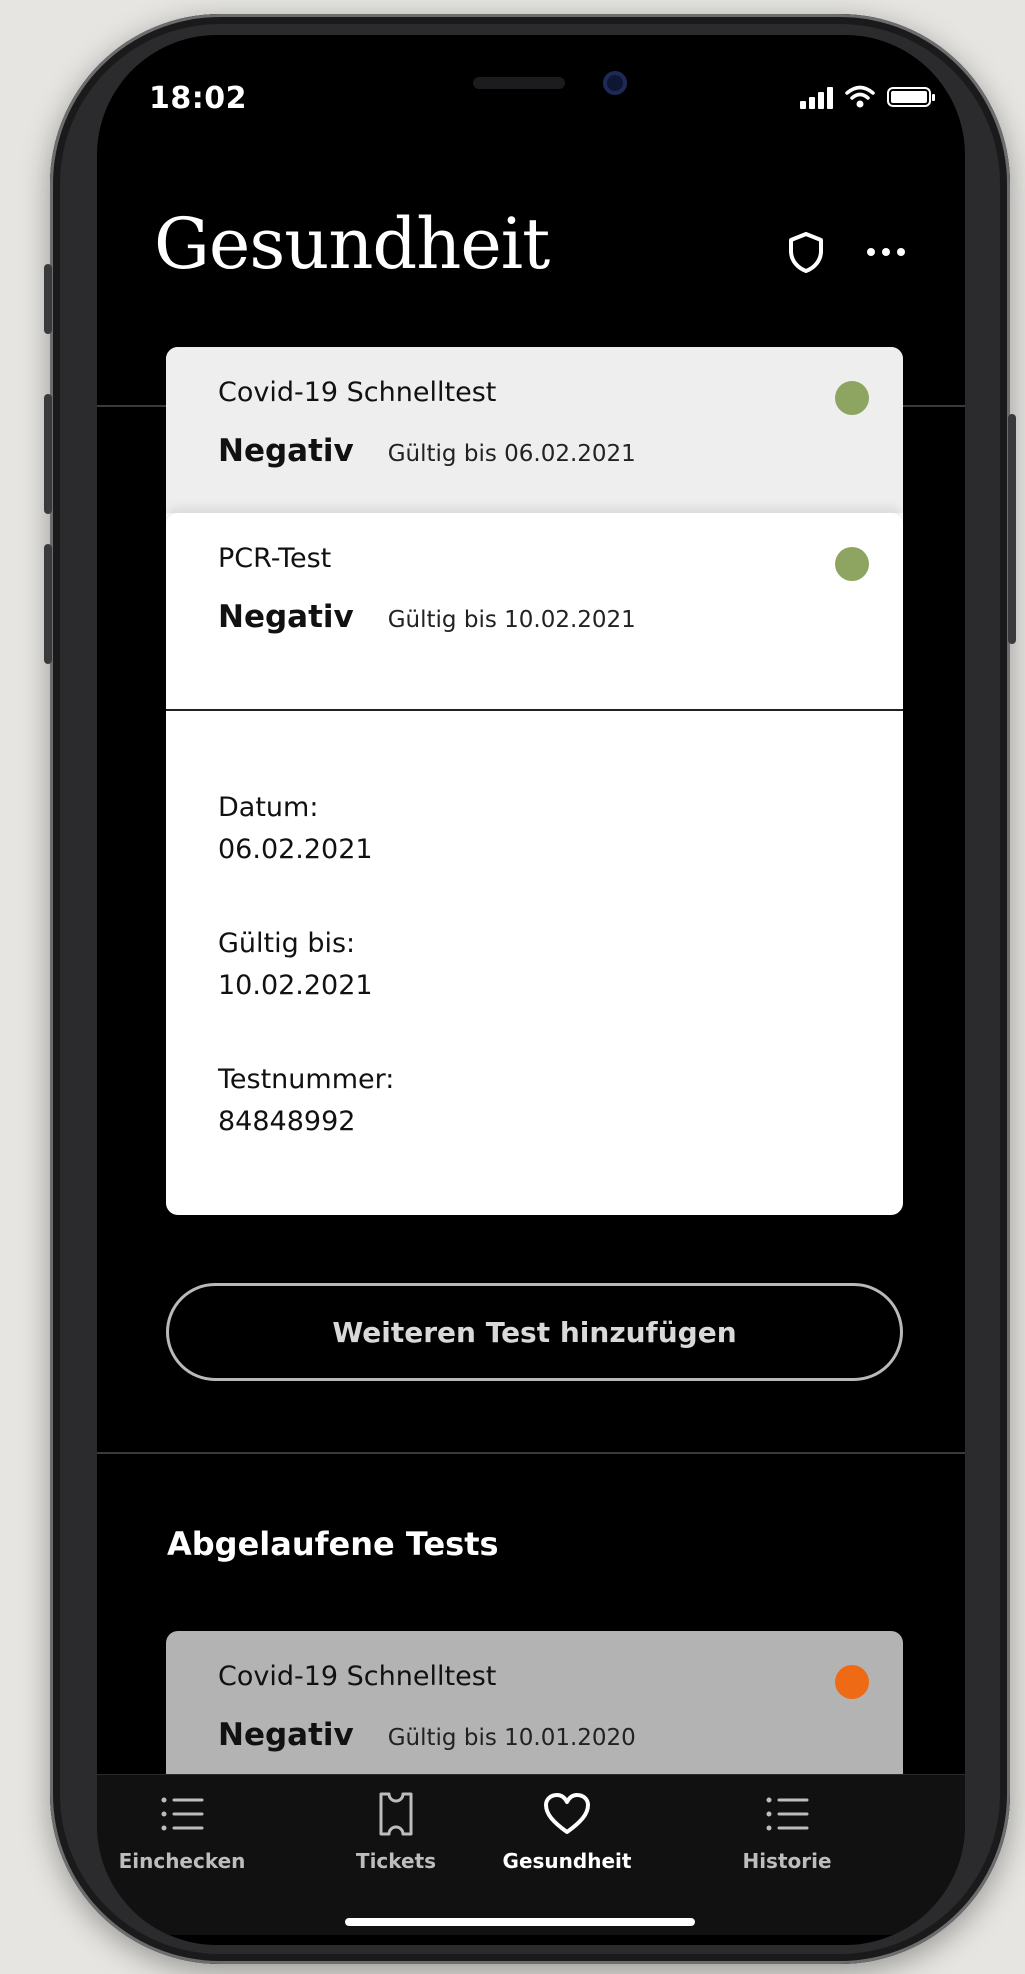  What do you see at coordinates (396, 1814) in the screenshot?
I see `ticket-icon` at bounding box center [396, 1814].